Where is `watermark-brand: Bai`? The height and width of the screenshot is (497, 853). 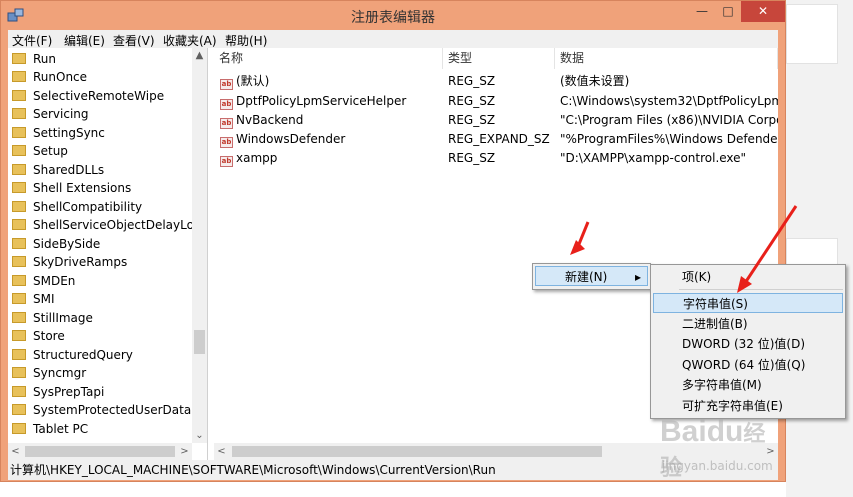 watermark-brand: Bai is located at coordinates (683, 431).